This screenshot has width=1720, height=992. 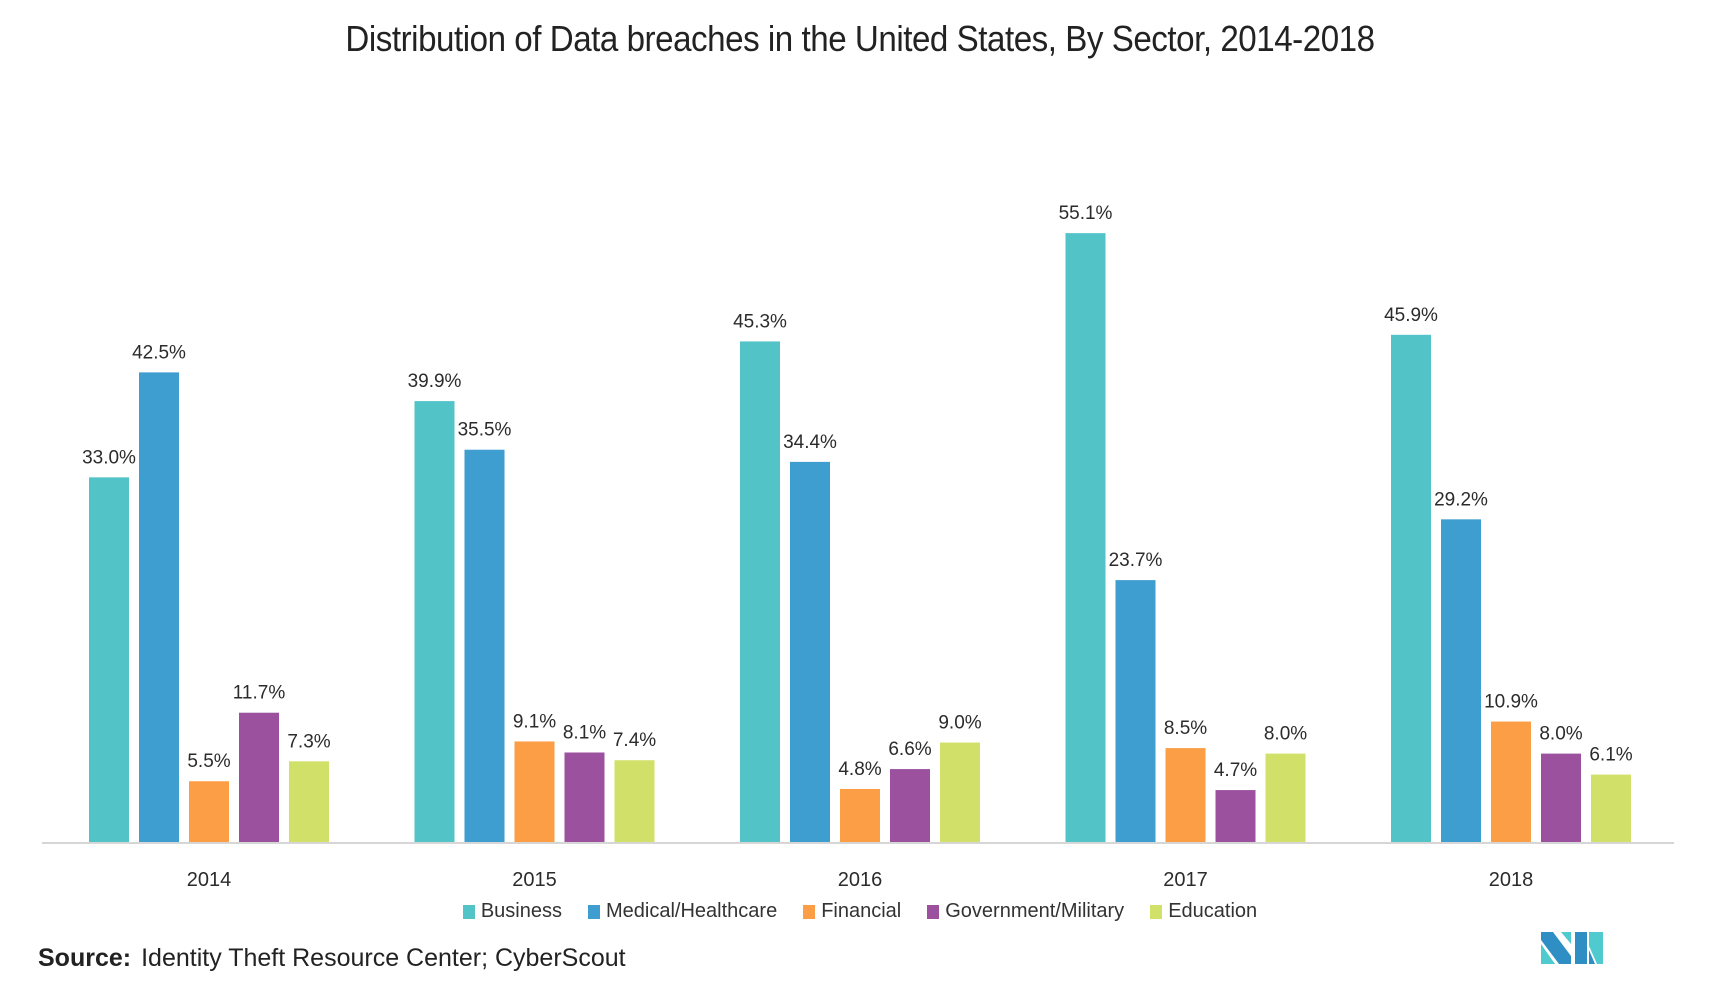 I want to click on value-label: 6.1%, so click(x=1610, y=755).